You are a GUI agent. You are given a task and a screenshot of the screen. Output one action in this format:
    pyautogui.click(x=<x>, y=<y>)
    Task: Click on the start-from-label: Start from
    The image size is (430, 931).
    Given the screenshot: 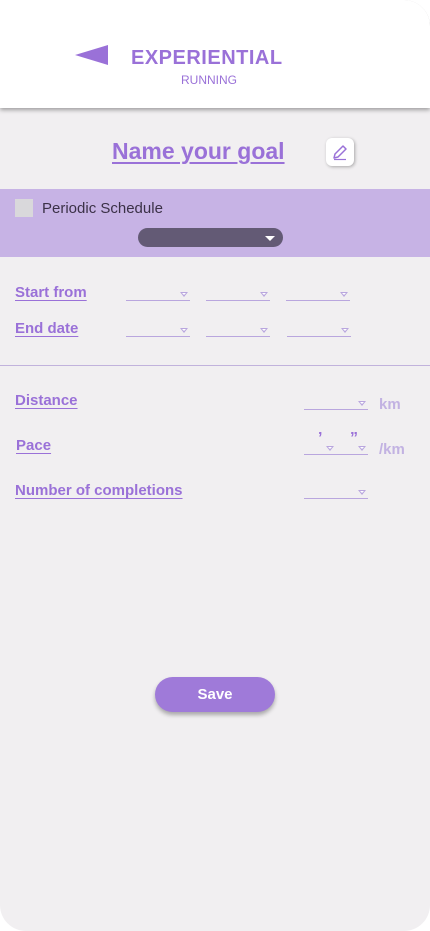 What is the action you would take?
    pyautogui.click(x=51, y=292)
    